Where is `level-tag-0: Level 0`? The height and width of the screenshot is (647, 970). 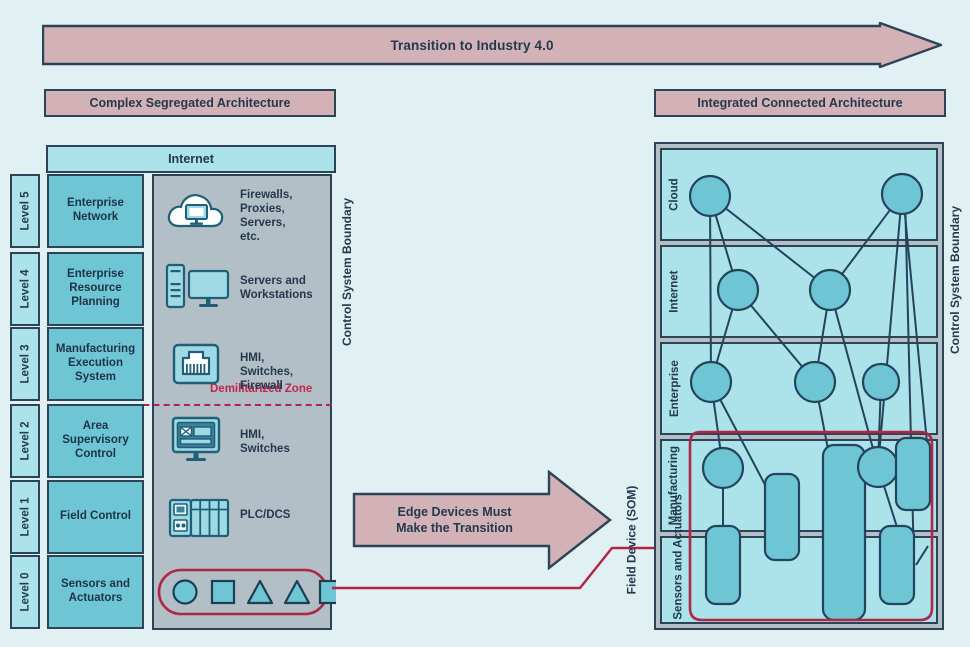
level-tag-0: Level 0 is located at coordinates (25, 592).